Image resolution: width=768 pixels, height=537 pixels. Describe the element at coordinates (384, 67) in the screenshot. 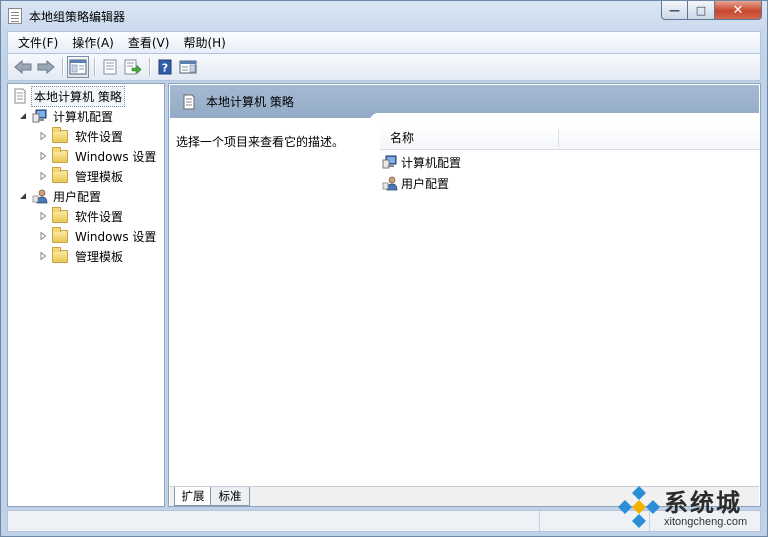

I see `toolbar: ?` at that location.